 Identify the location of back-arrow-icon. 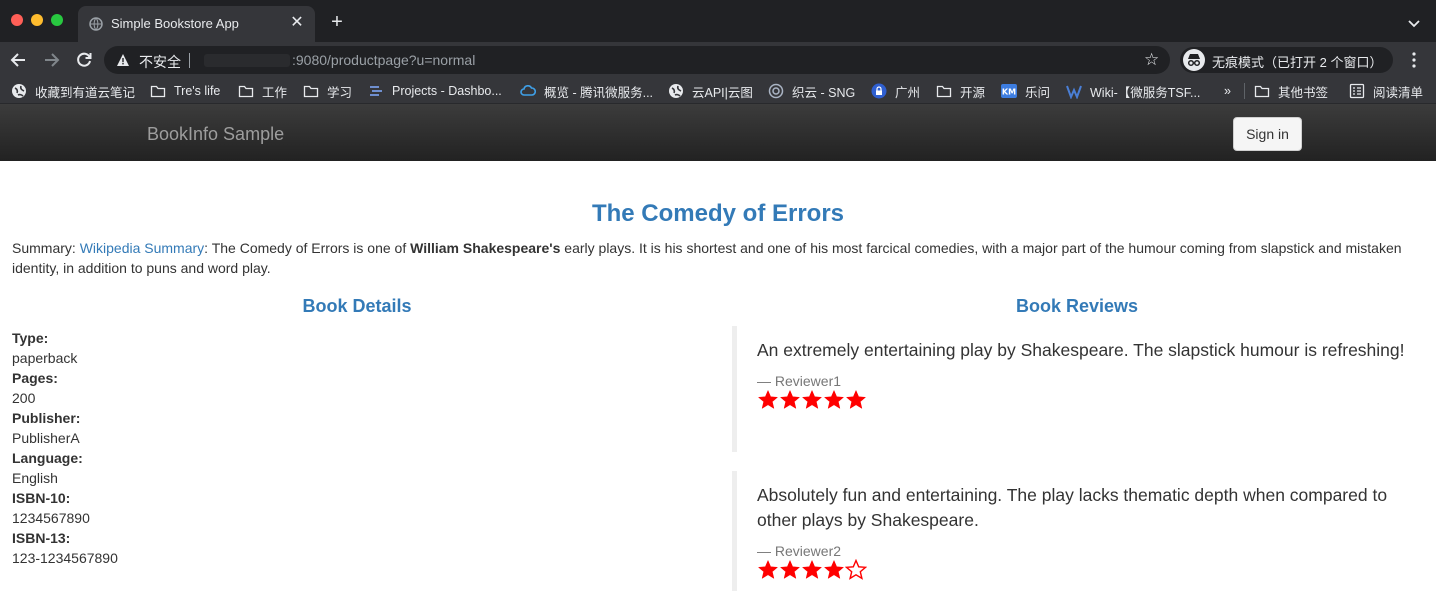
(19, 60).